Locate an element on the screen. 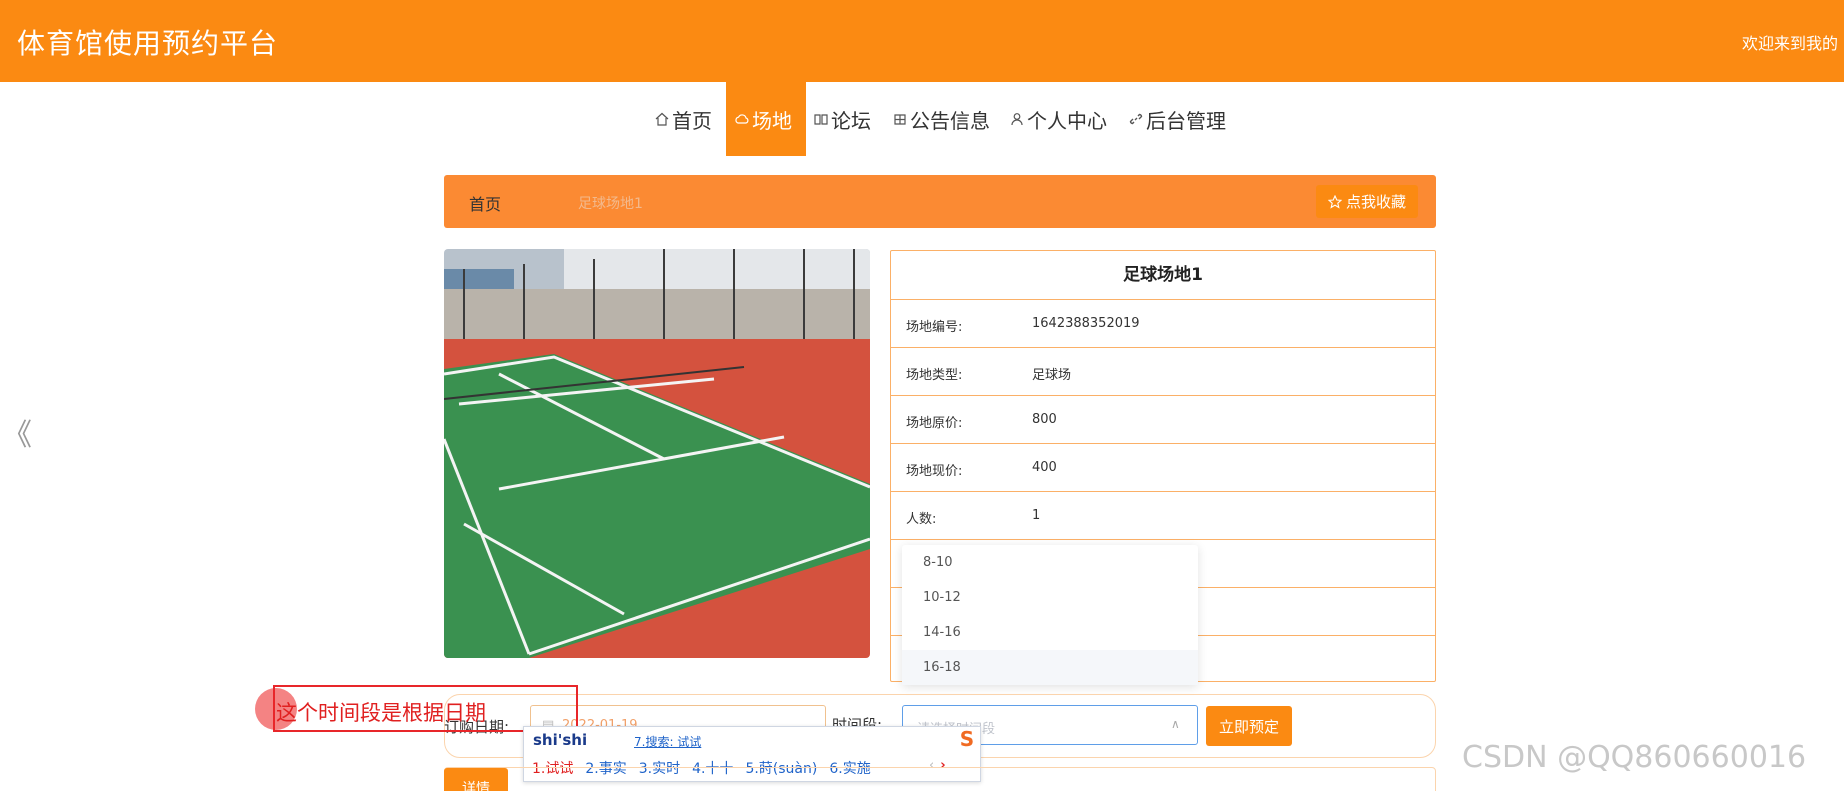 The width and height of the screenshot is (1844, 791). main-nav: 首页 场地 论坛 公告信息 个人中心 后台管理 is located at coordinates (922, 119).